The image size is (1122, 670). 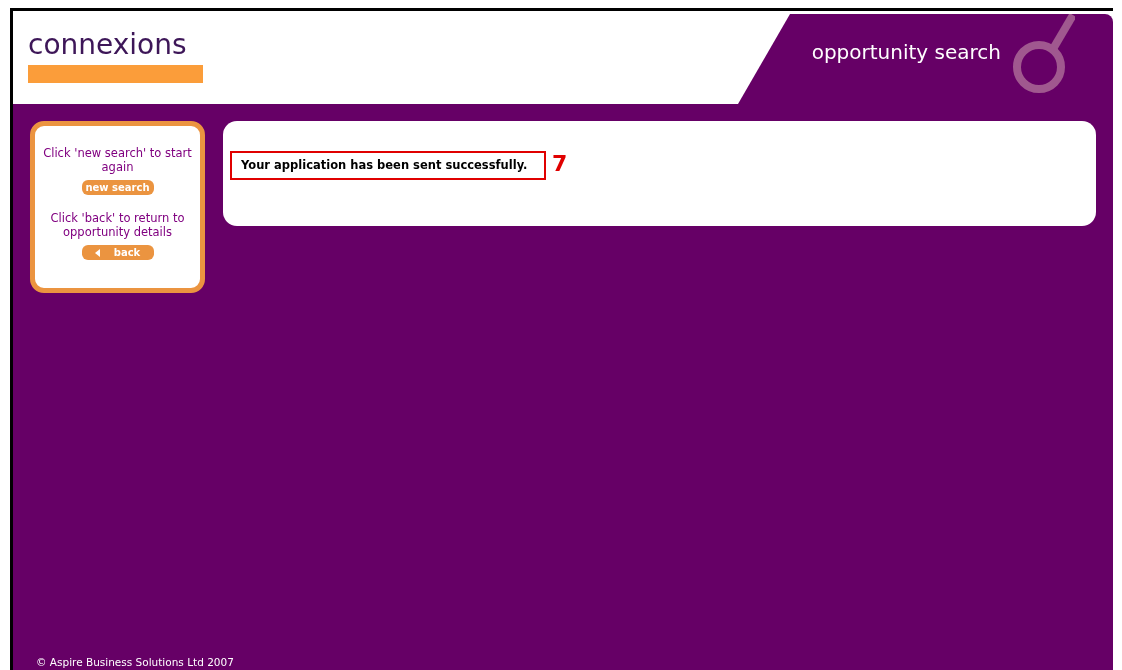 What do you see at coordinates (108, 45) in the screenshot?
I see `logo: connexions` at bounding box center [108, 45].